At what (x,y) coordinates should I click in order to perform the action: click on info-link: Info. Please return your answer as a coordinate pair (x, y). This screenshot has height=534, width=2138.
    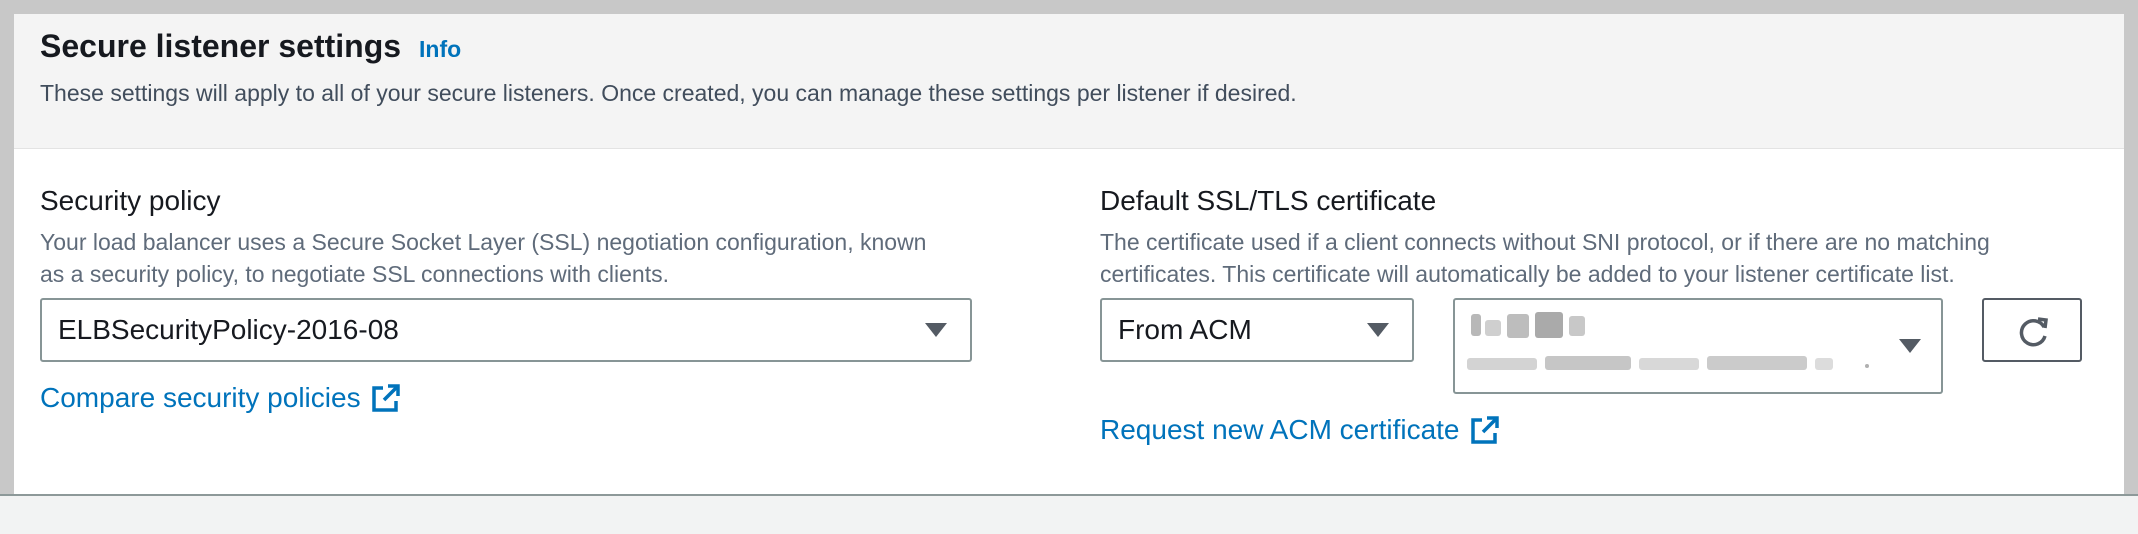
    Looking at the image, I should click on (440, 49).